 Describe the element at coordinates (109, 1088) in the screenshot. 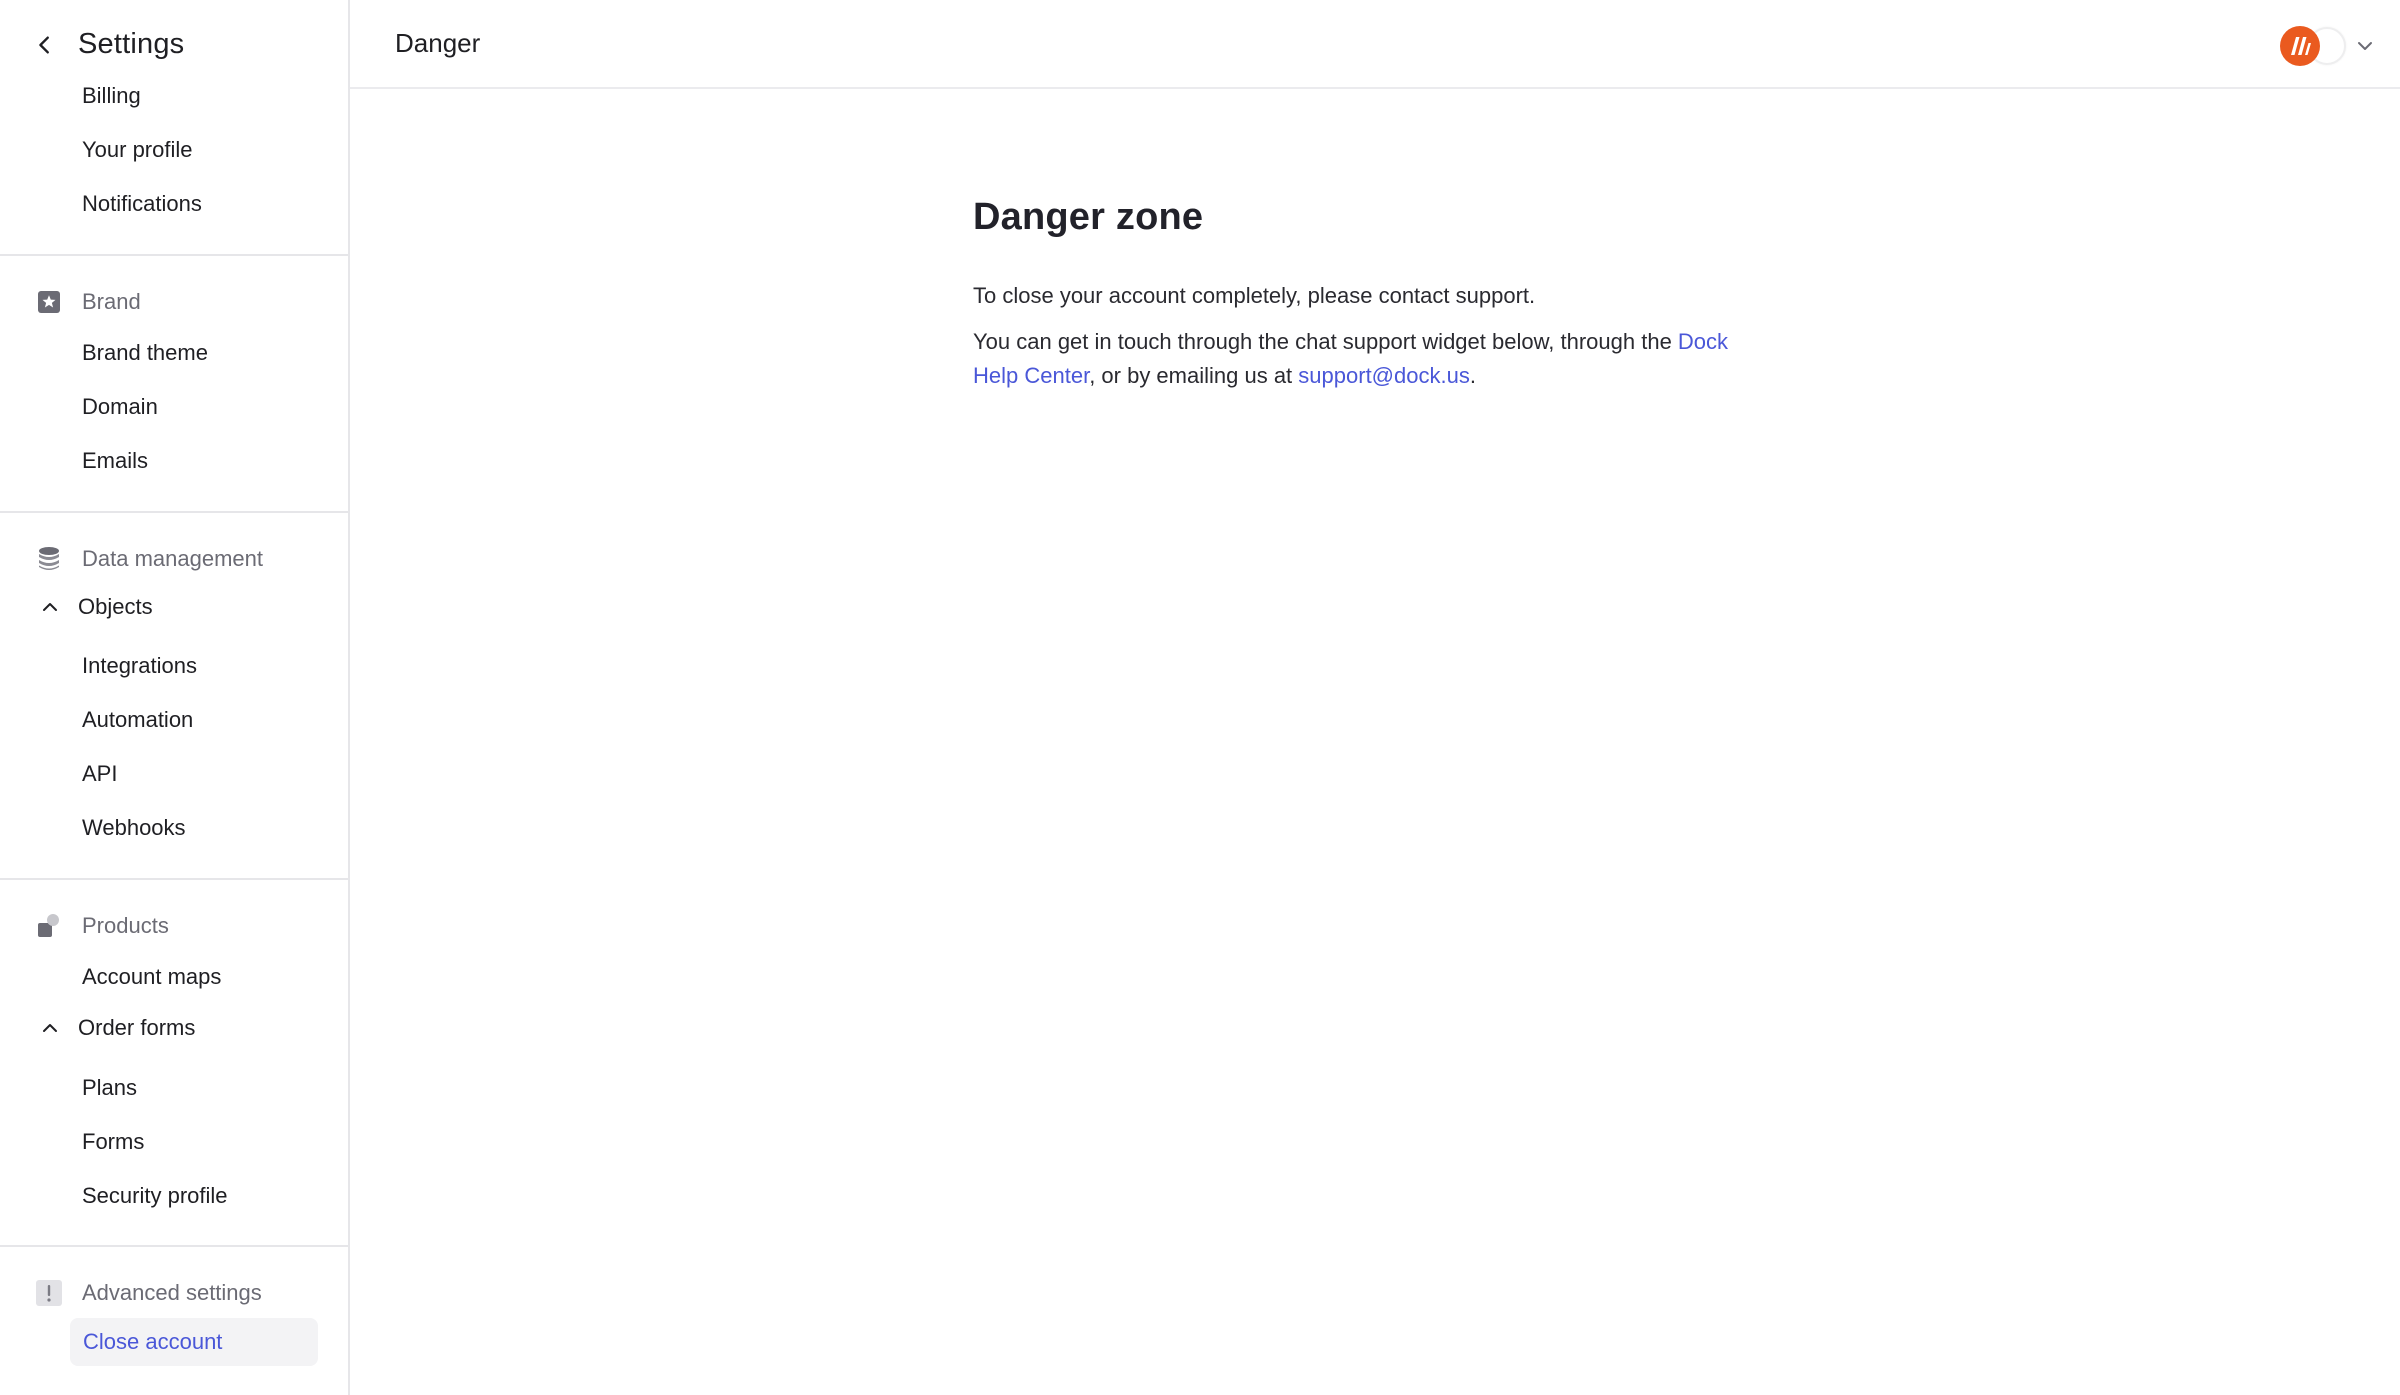

I see `sidebar-item-plans: Plans` at that location.